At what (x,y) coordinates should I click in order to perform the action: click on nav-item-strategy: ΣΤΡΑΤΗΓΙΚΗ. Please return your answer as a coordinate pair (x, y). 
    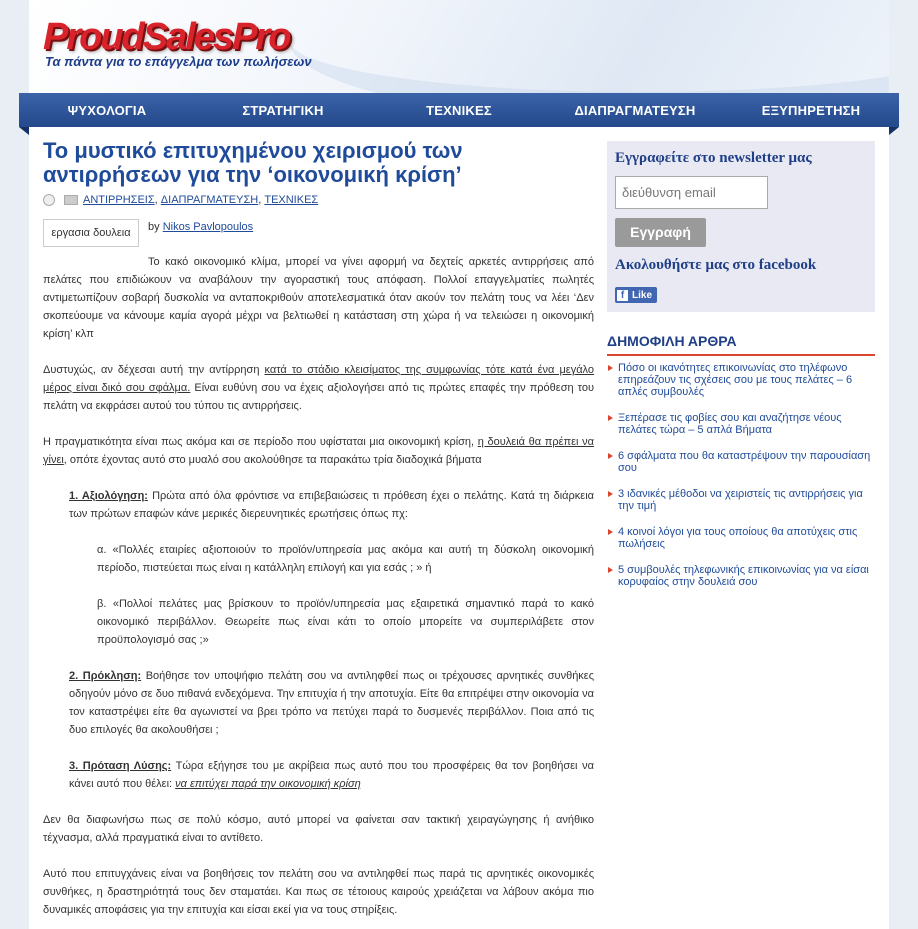
    Looking at the image, I should click on (283, 110).